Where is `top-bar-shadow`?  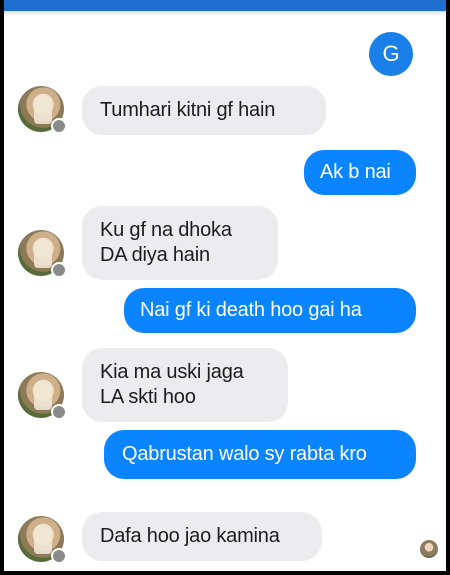 top-bar-shadow is located at coordinates (225, 13).